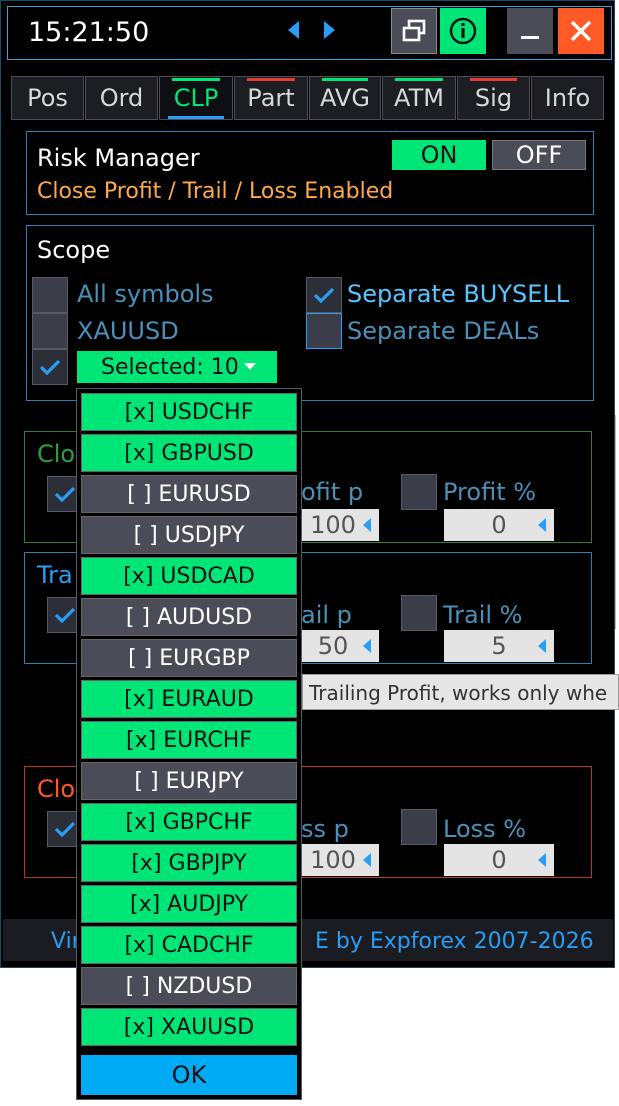 The height and width of the screenshot is (1106, 619). What do you see at coordinates (196, 98) in the screenshot?
I see `tab-clp: CLP` at bounding box center [196, 98].